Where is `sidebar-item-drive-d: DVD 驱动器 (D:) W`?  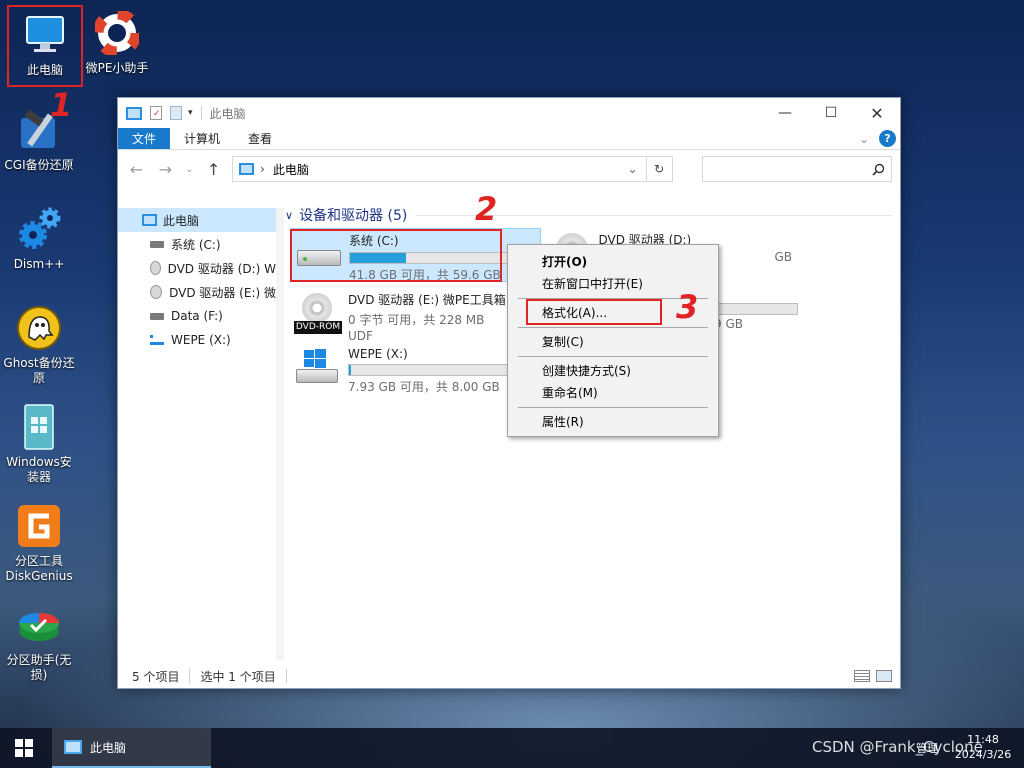 sidebar-item-drive-d: DVD 驱动器 (D:) W is located at coordinates (197, 268).